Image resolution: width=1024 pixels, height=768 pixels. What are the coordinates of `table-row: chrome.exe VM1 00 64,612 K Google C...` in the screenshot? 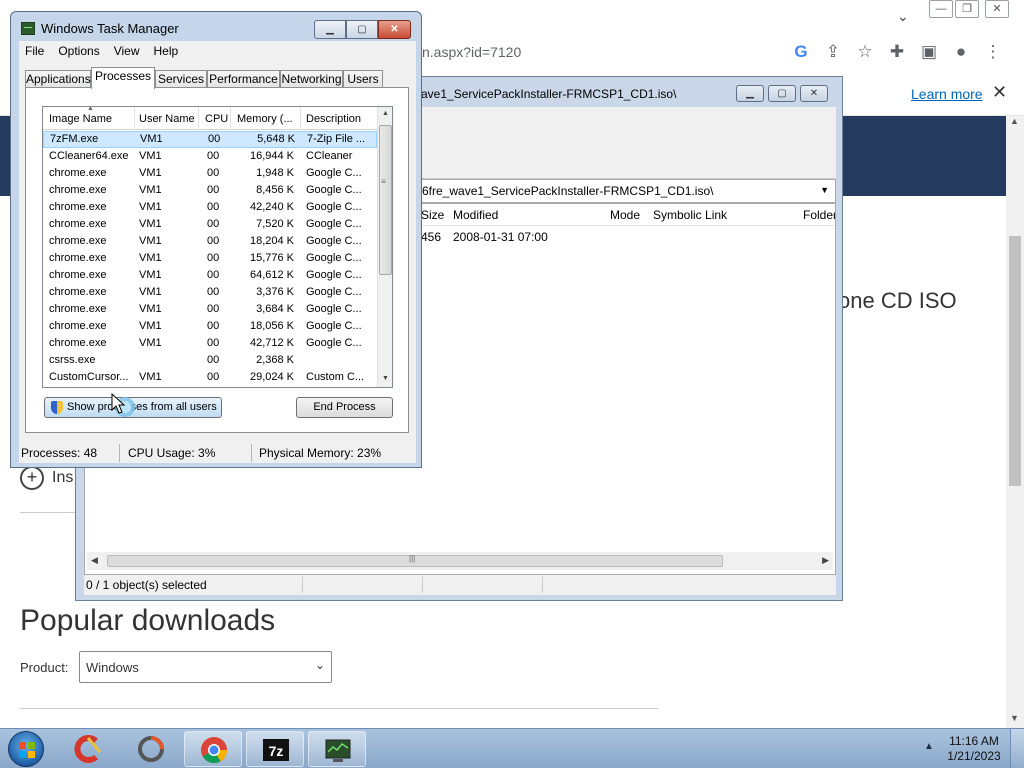 It's located at (210, 275).